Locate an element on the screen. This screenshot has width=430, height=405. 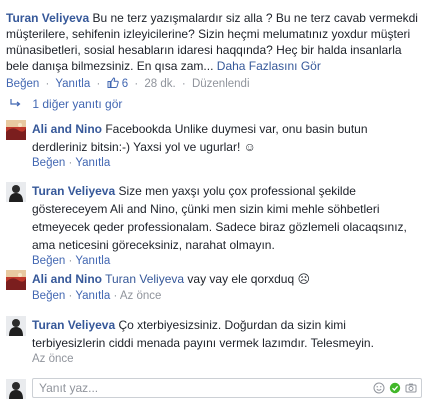
sticker-icon is located at coordinates (395, 388).